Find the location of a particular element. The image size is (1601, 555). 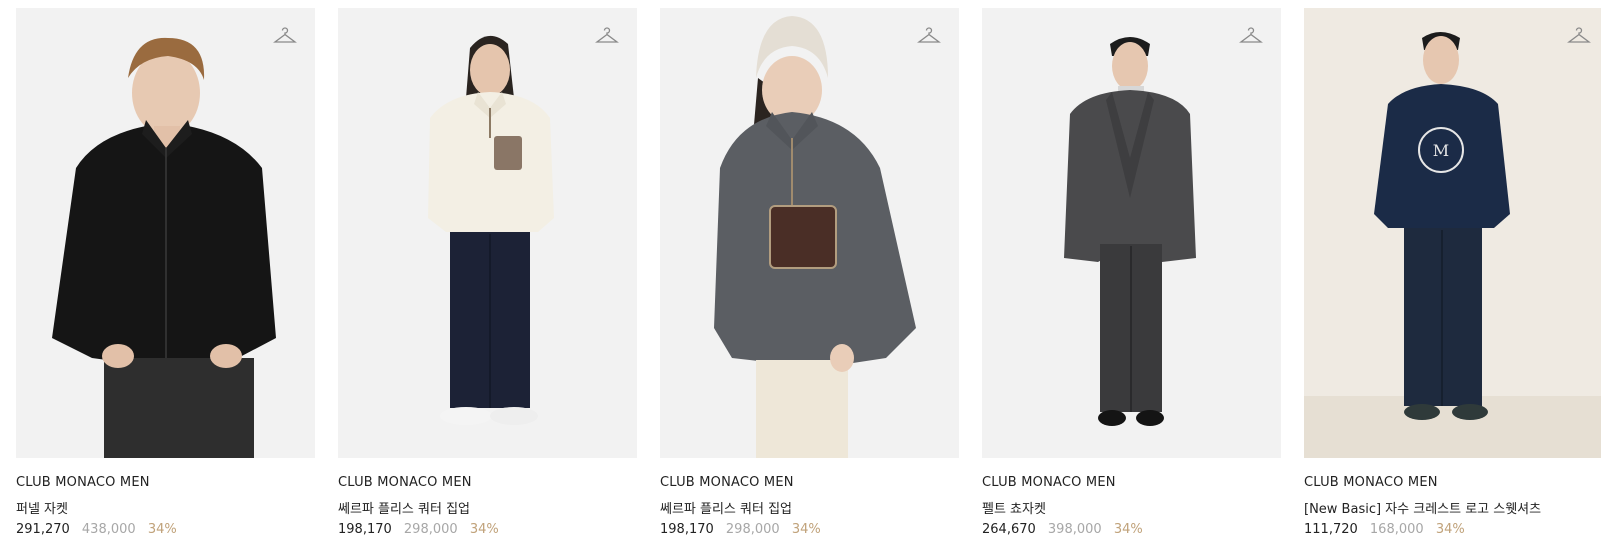

price-row: 264,670 398,000 34% is located at coordinates (1131, 531).